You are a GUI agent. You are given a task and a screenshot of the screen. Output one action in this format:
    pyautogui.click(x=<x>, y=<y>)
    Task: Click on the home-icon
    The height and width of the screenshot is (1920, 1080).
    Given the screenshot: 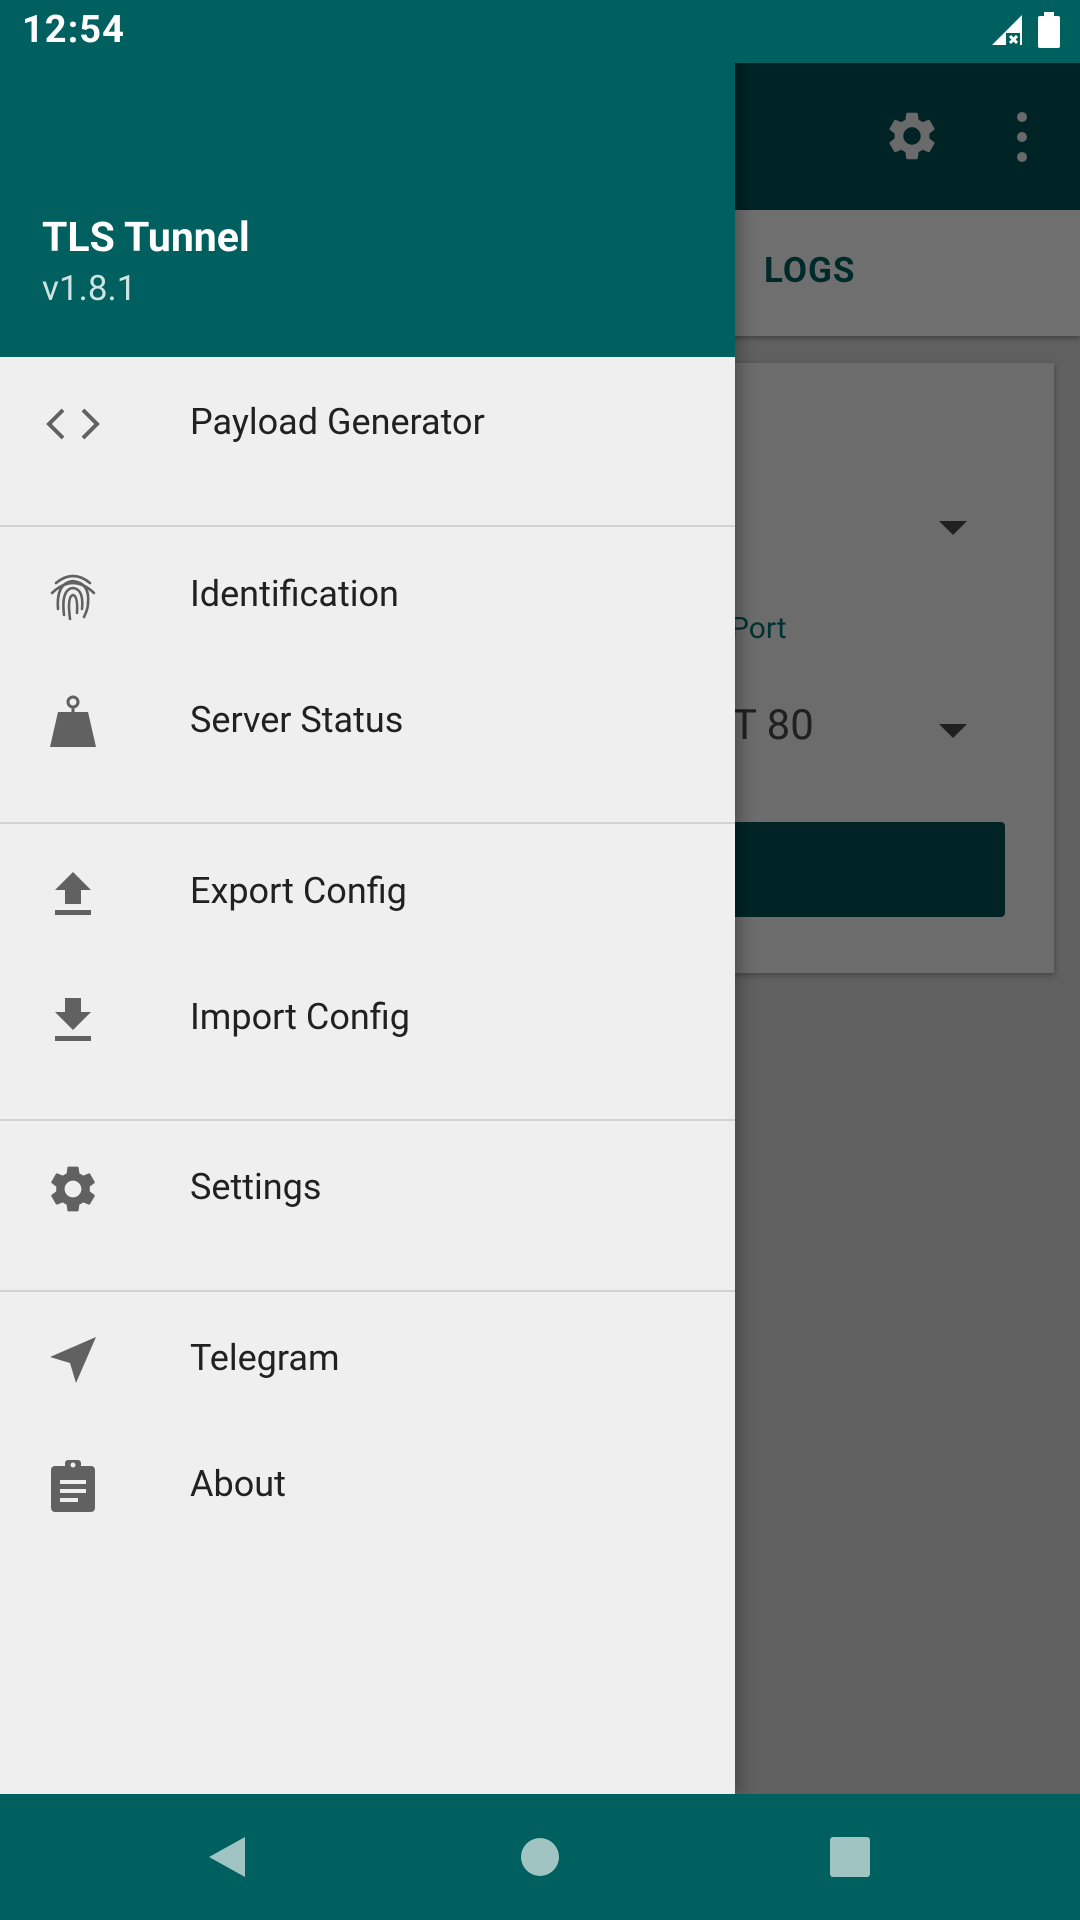 What is the action you would take?
    pyautogui.click(x=540, y=1857)
    